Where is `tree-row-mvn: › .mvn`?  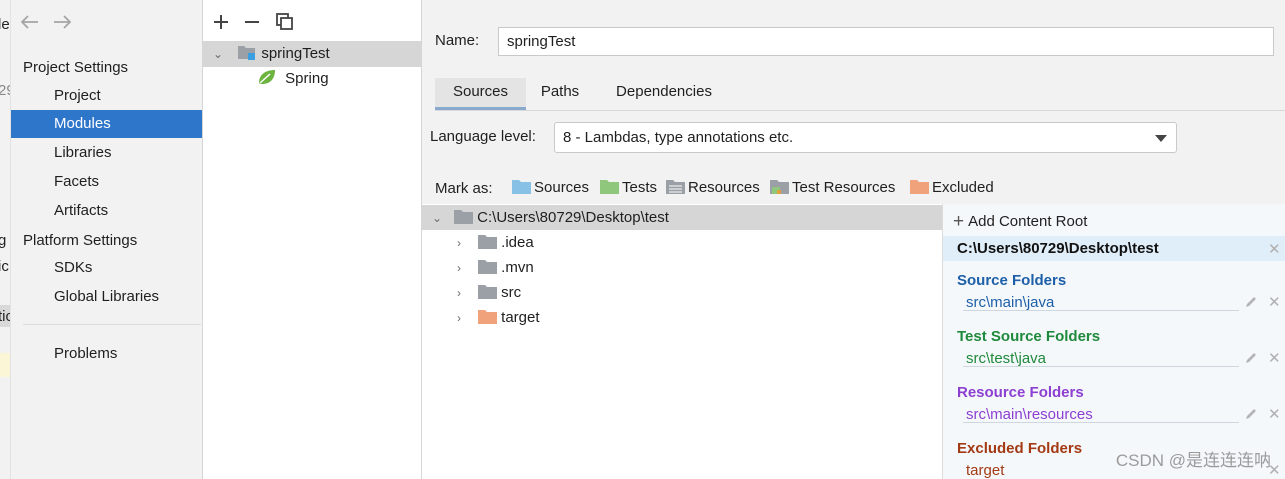 tree-row-mvn: › .mvn is located at coordinates (478, 267).